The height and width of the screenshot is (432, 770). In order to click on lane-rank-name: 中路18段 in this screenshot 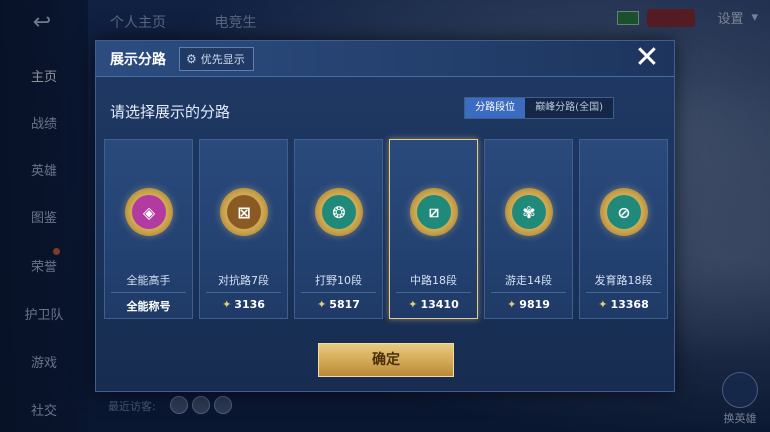, I will do `click(433, 280)`.